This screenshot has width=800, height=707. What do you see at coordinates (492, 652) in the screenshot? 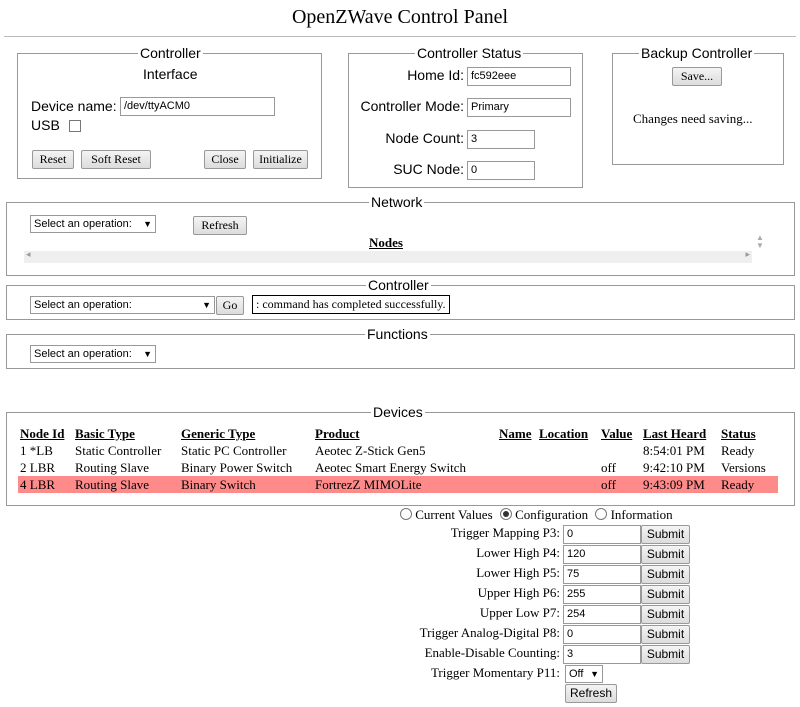
I see `param-label: Enable-Disable Counting:` at bounding box center [492, 652].